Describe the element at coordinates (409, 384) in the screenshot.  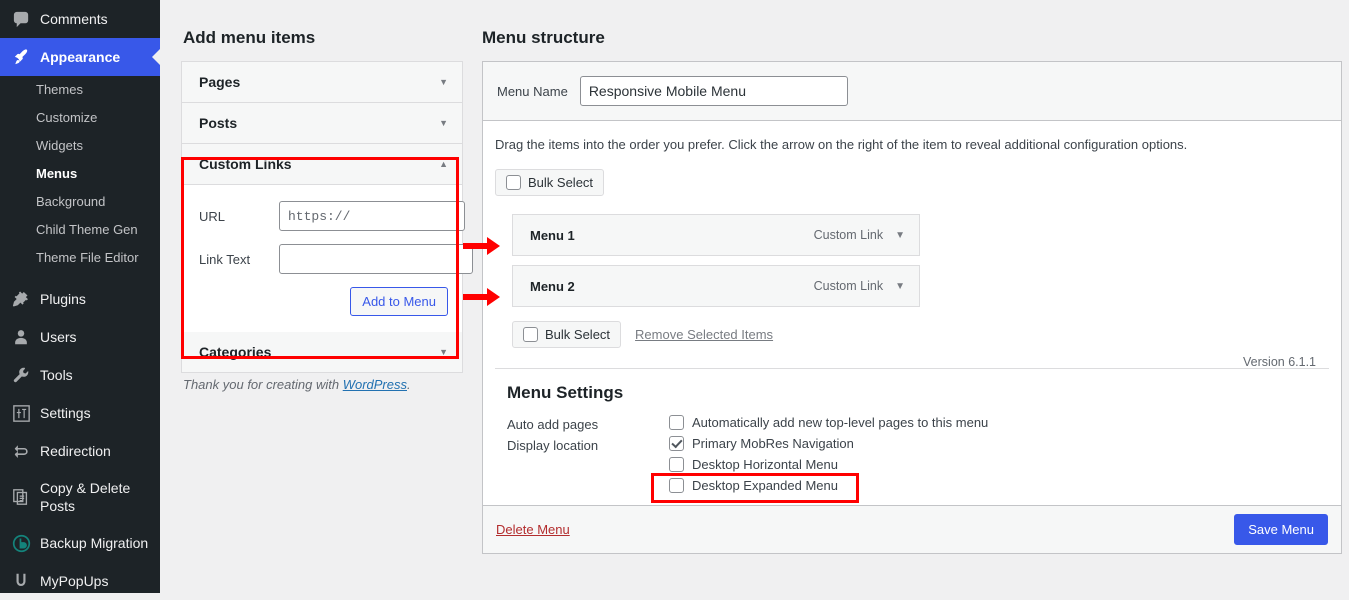
I see `wordpress-credit-period: .` at that location.